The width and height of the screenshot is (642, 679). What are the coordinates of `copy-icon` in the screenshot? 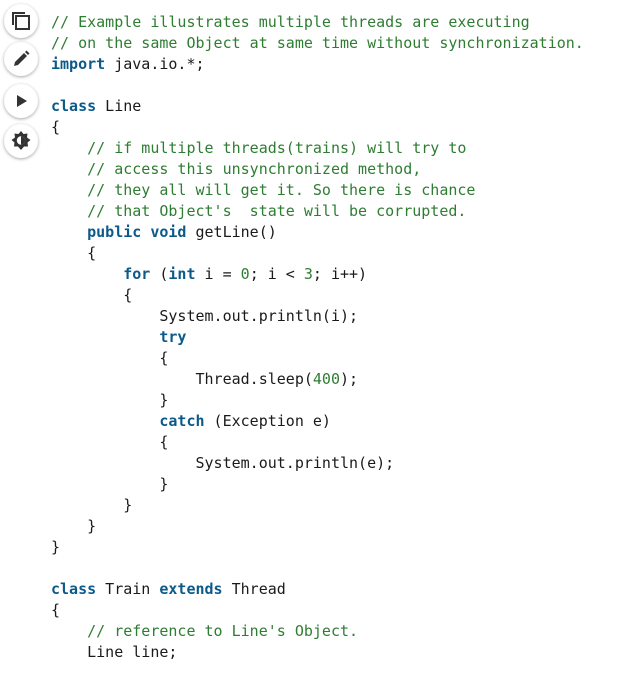 It's located at (21, 21).